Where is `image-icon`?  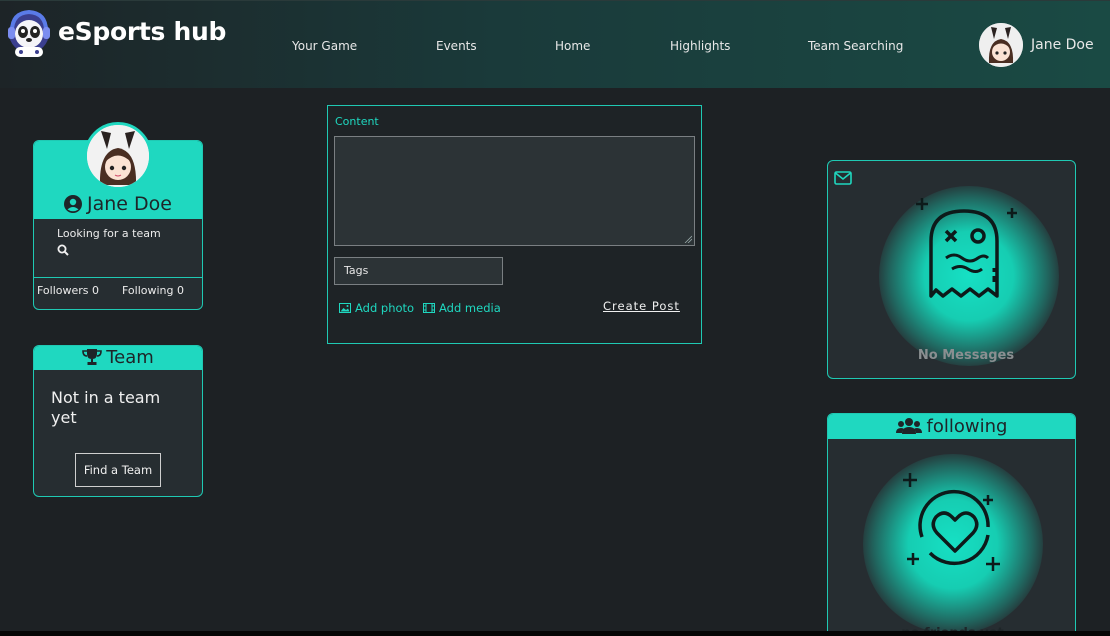
image-icon is located at coordinates (345, 308).